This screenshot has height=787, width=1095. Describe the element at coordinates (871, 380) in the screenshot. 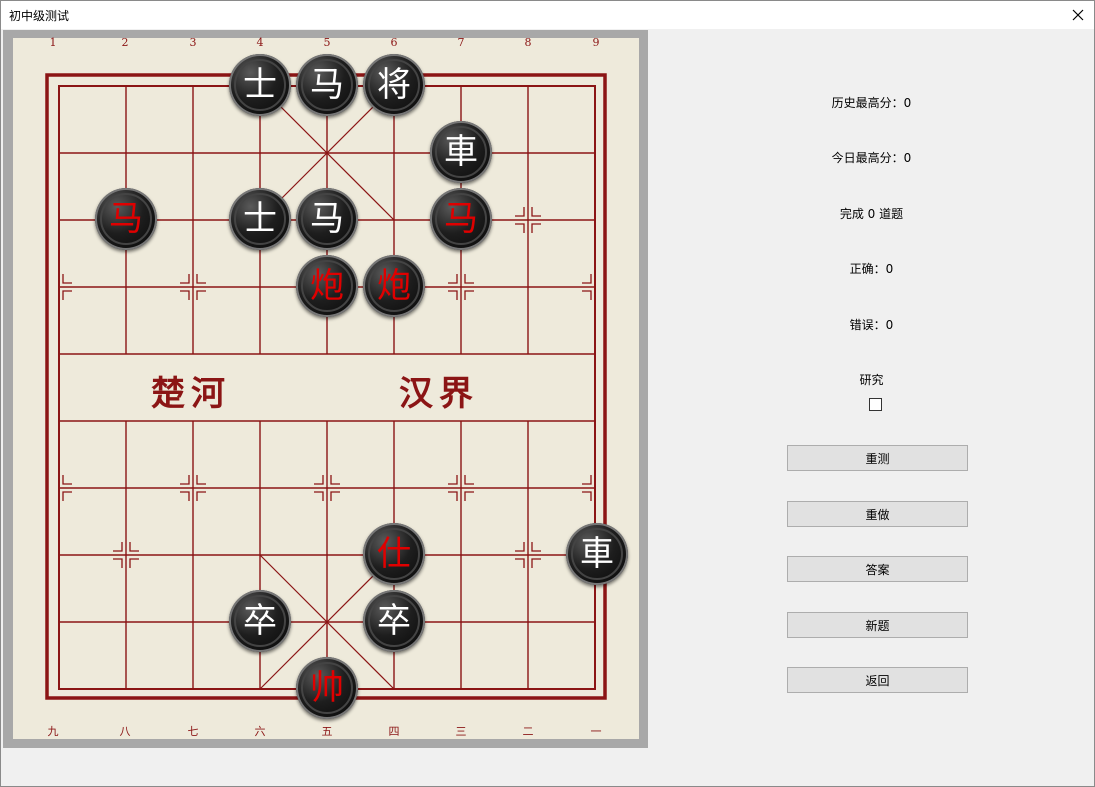

I see `study-label: 研究` at that location.